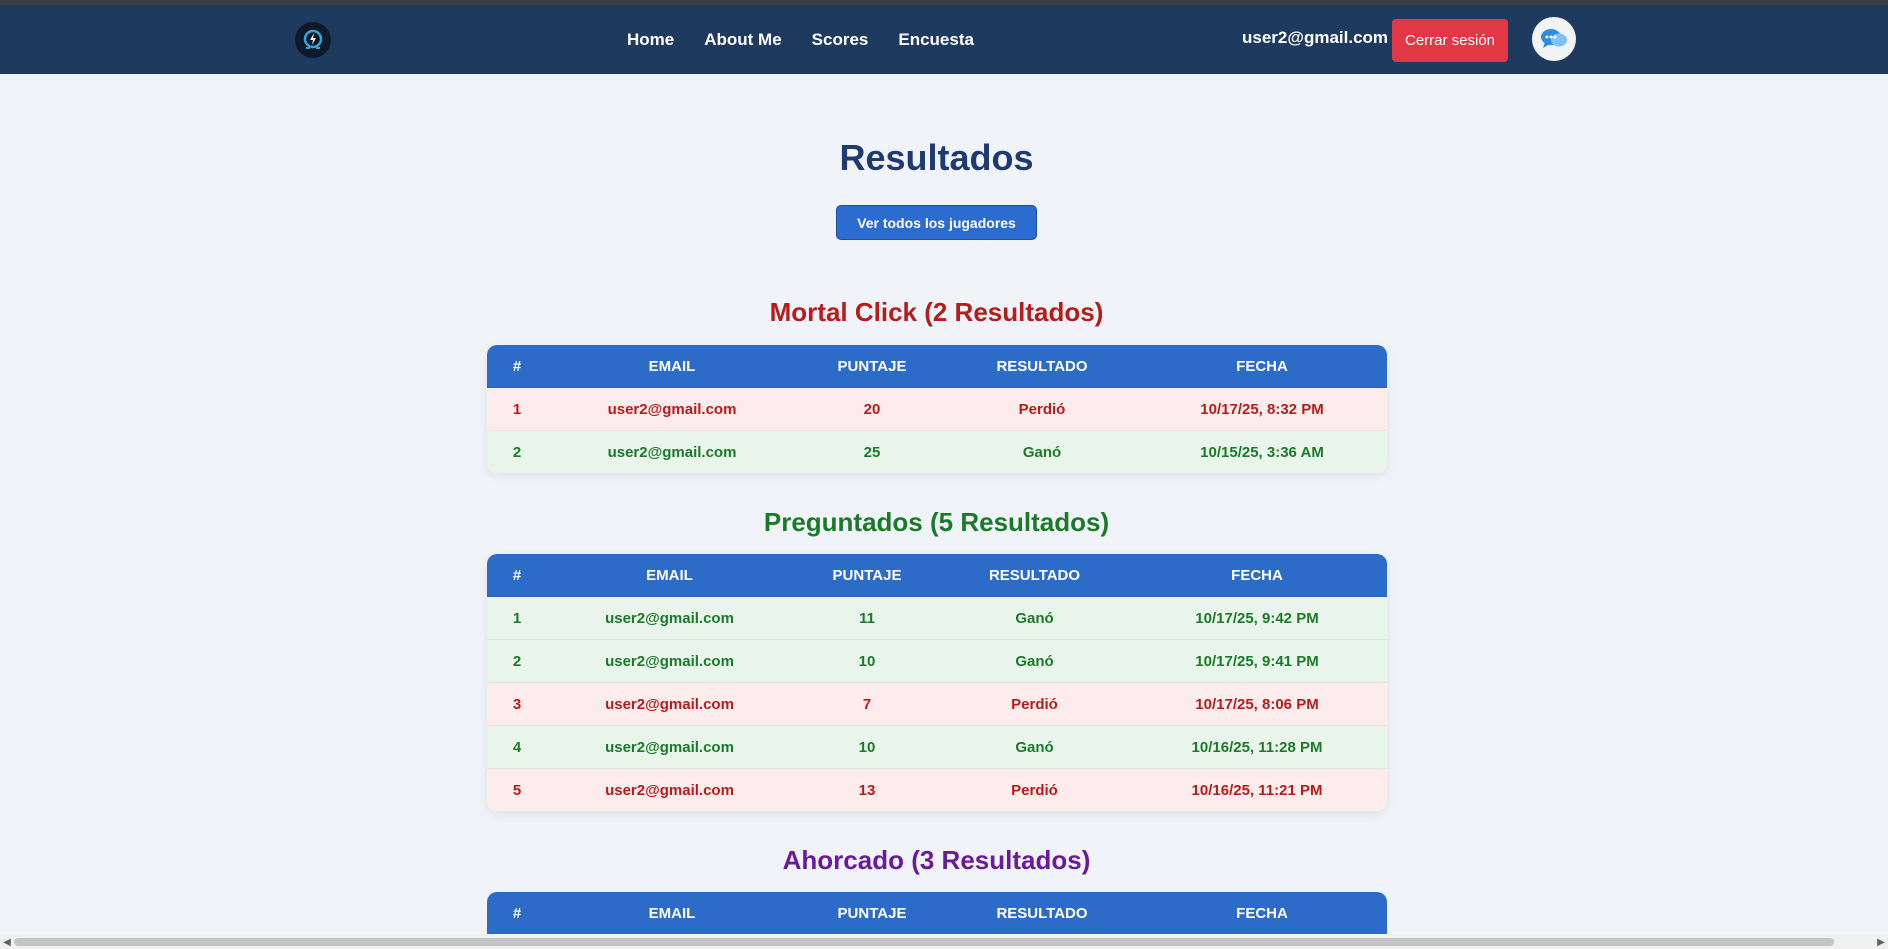 The height and width of the screenshot is (949, 1888). Describe the element at coordinates (867, 618) in the screenshot. I see `cell-score: 11` at that location.